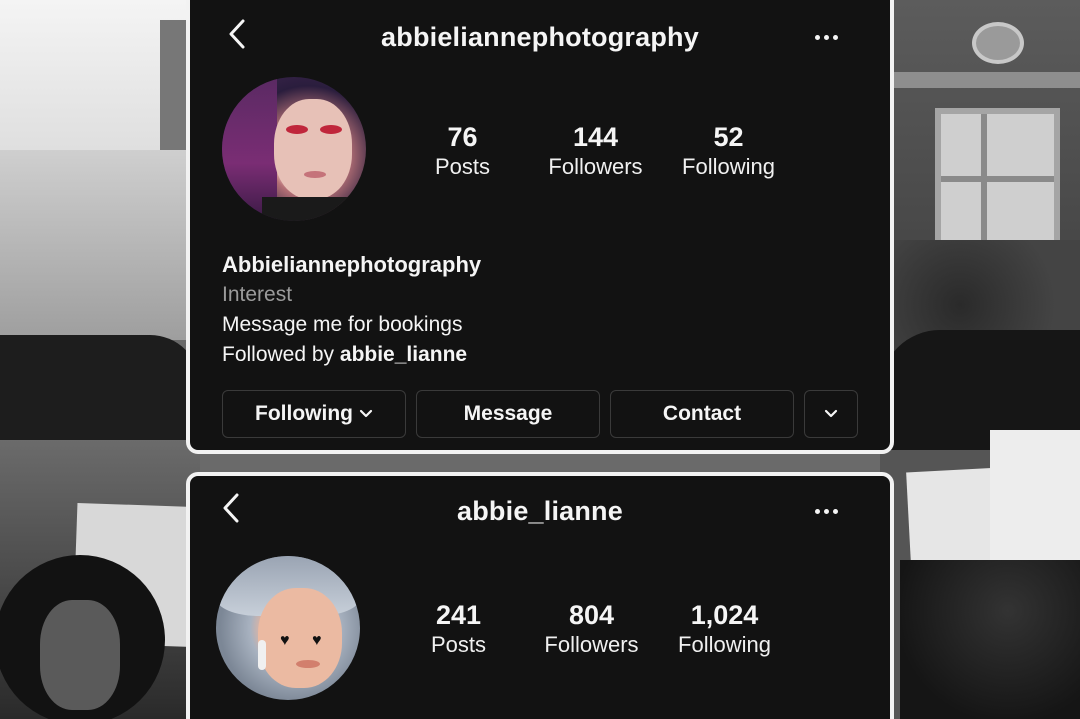 The height and width of the screenshot is (719, 1080). Describe the element at coordinates (595, 137) in the screenshot. I see `stat-value: 144` at that location.